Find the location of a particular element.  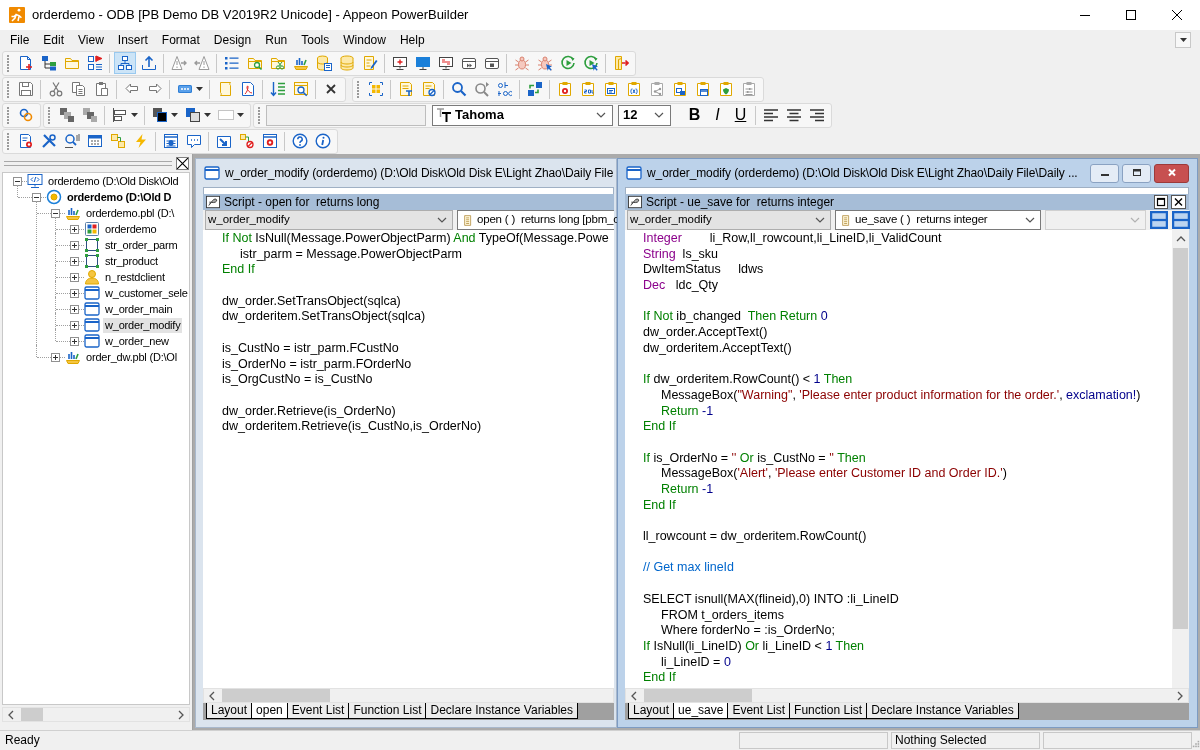

tree-item: orderdemo (D:\Old D is located at coordinates (119, 197).